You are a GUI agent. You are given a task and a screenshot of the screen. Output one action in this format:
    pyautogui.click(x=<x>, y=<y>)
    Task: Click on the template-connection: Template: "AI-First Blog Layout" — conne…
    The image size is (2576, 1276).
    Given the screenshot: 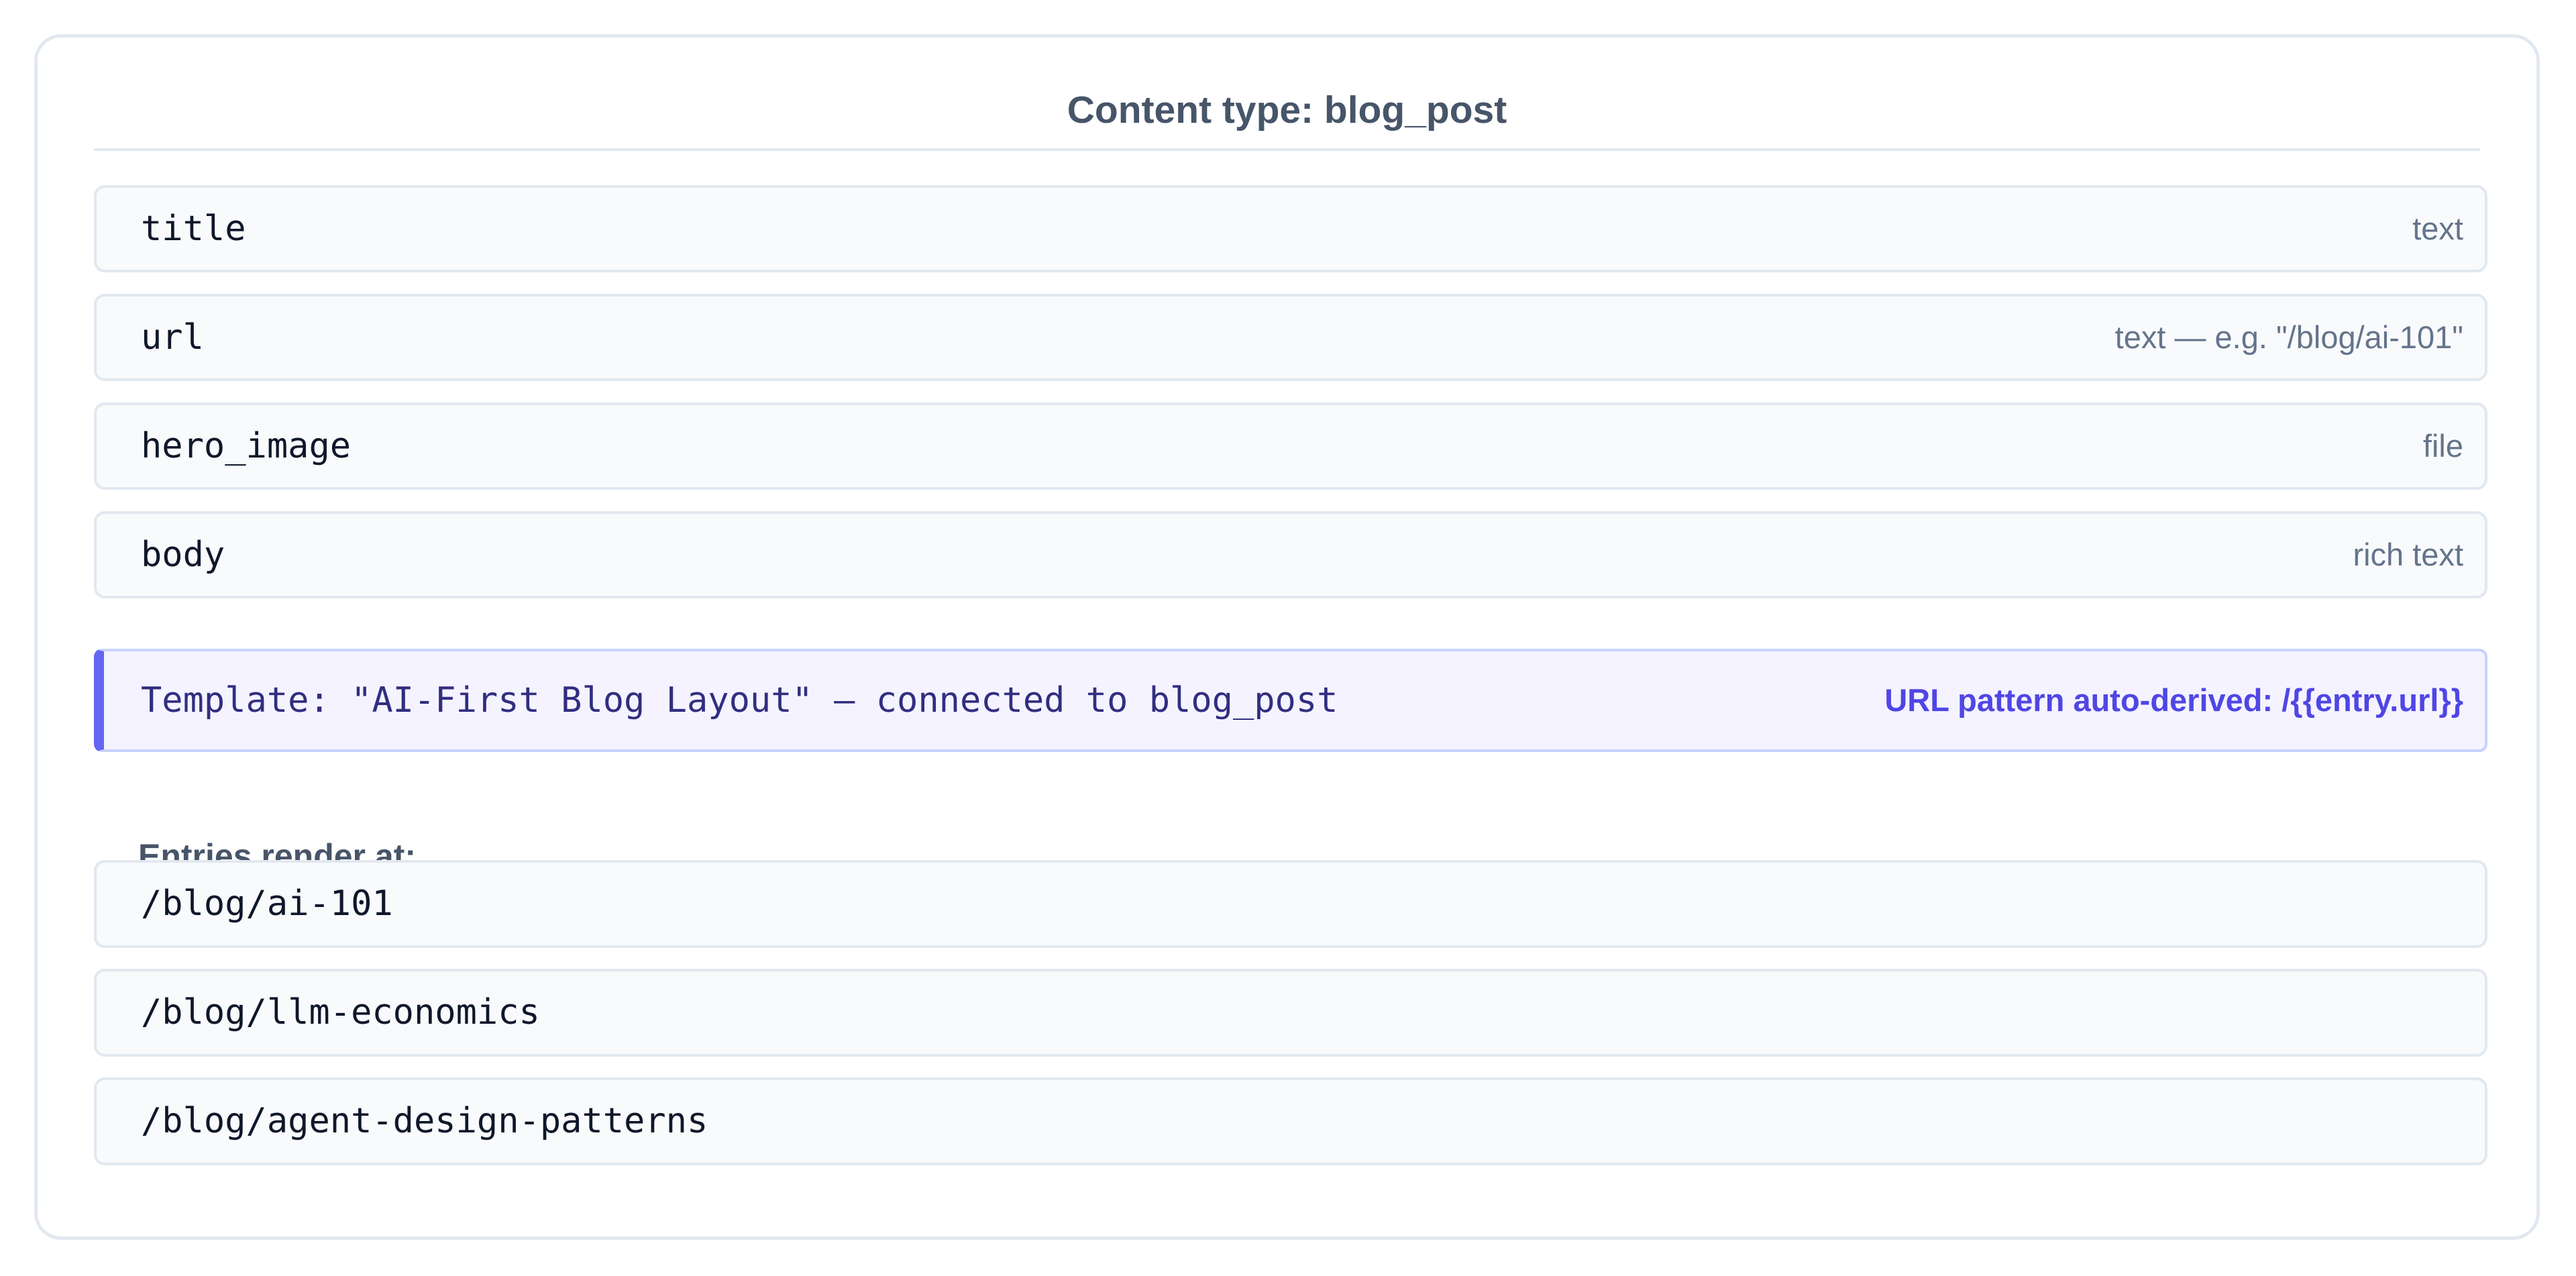 What is the action you would take?
    pyautogui.click(x=1290, y=700)
    